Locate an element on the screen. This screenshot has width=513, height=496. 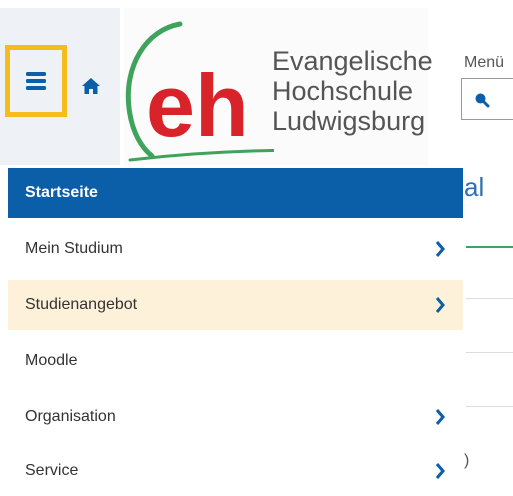
menu-hamburger-icon is located at coordinates (36, 81).